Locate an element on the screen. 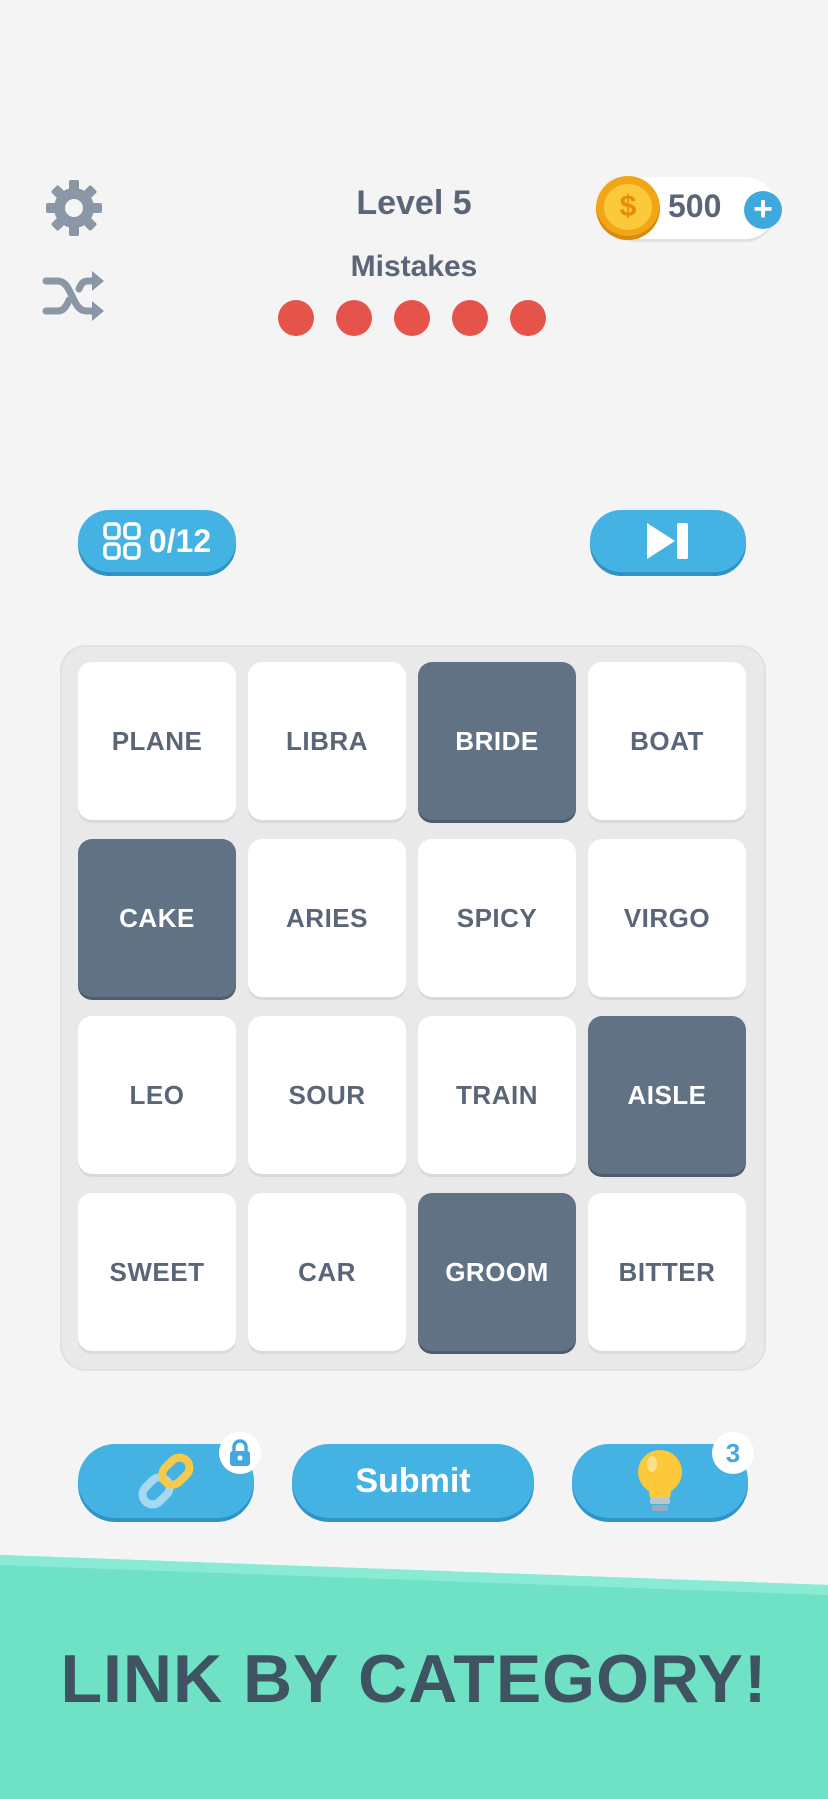 The image size is (828, 1799). word-tile-spicy: SPICY is located at coordinates (497, 918).